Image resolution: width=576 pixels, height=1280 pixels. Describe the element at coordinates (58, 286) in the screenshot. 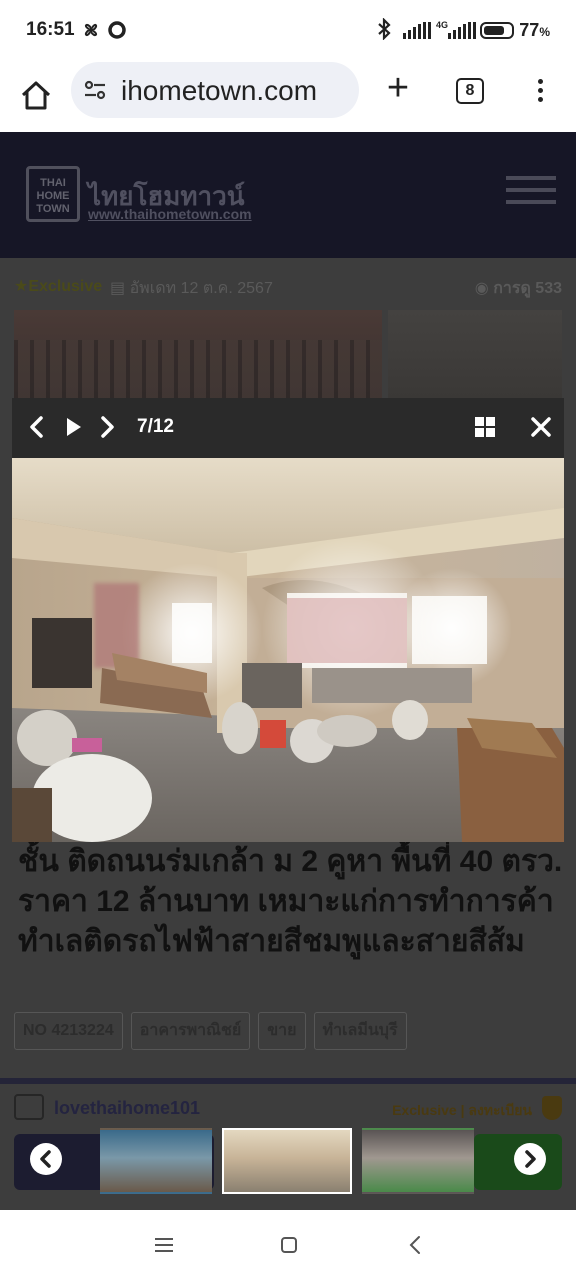

I see `exclusive-badge: ★Exclusive` at that location.